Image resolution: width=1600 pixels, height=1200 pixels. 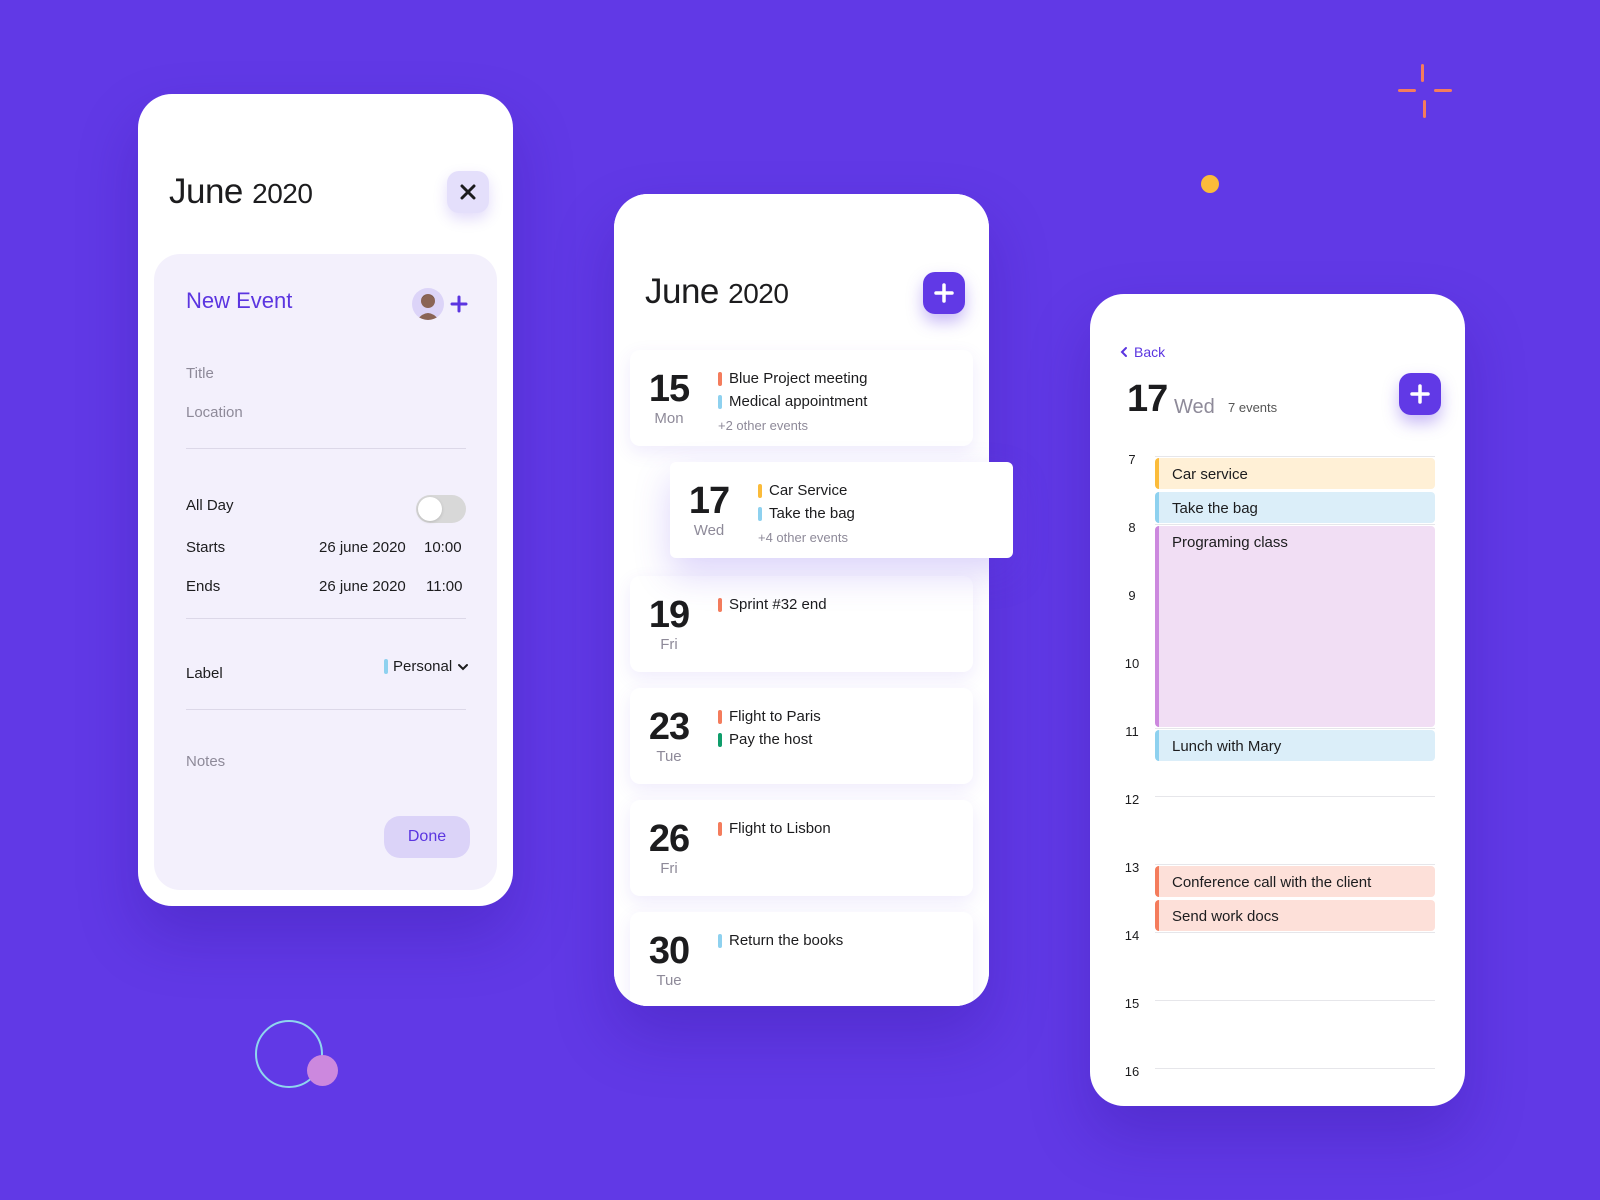 What do you see at coordinates (1295, 473) in the screenshot?
I see `timeline-event: Car service` at bounding box center [1295, 473].